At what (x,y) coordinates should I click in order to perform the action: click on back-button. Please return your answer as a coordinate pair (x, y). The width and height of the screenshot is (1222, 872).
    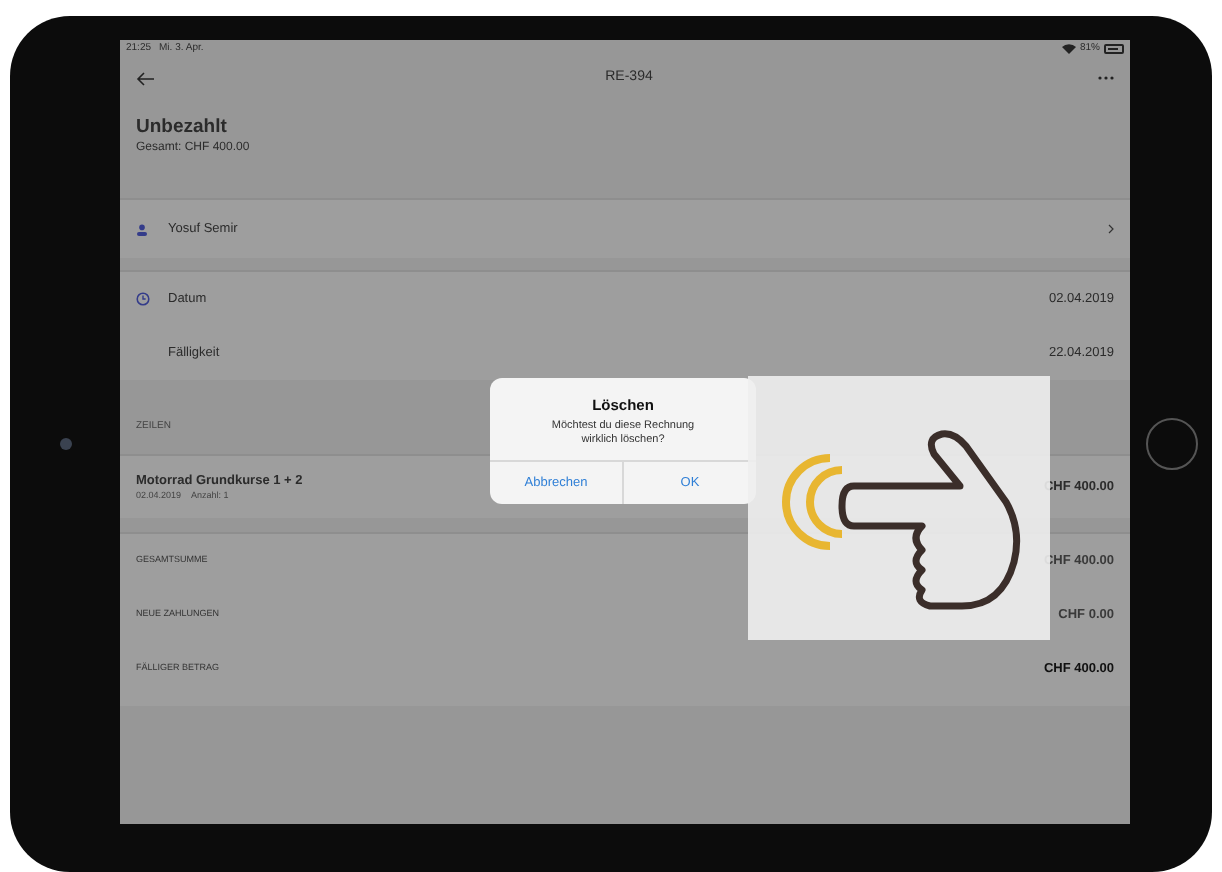
    Looking at the image, I should click on (148, 78).